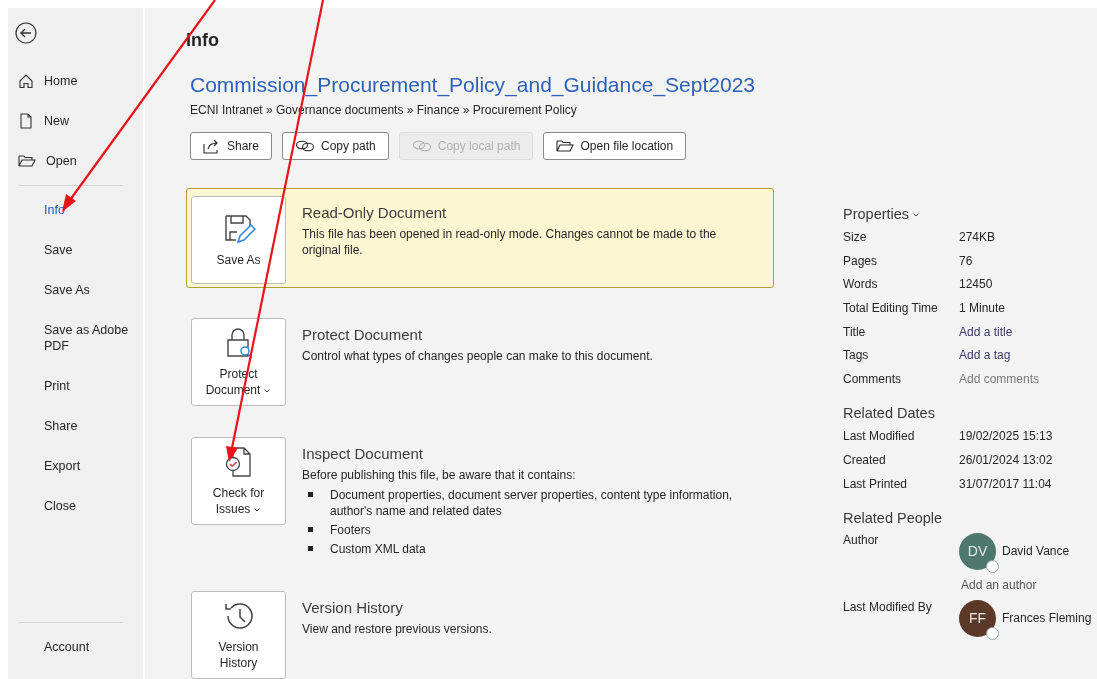  I want to click on property-link: Add a tag, so click(985, 355).